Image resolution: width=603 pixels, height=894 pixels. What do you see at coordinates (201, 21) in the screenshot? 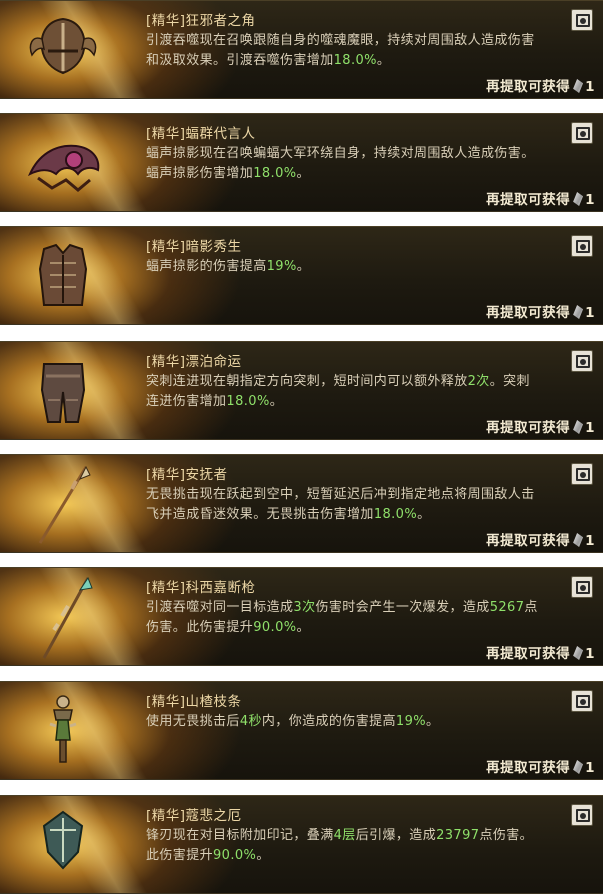
I see `item-title: [精华]狂邪者之角` at bounding box center [201, 21].